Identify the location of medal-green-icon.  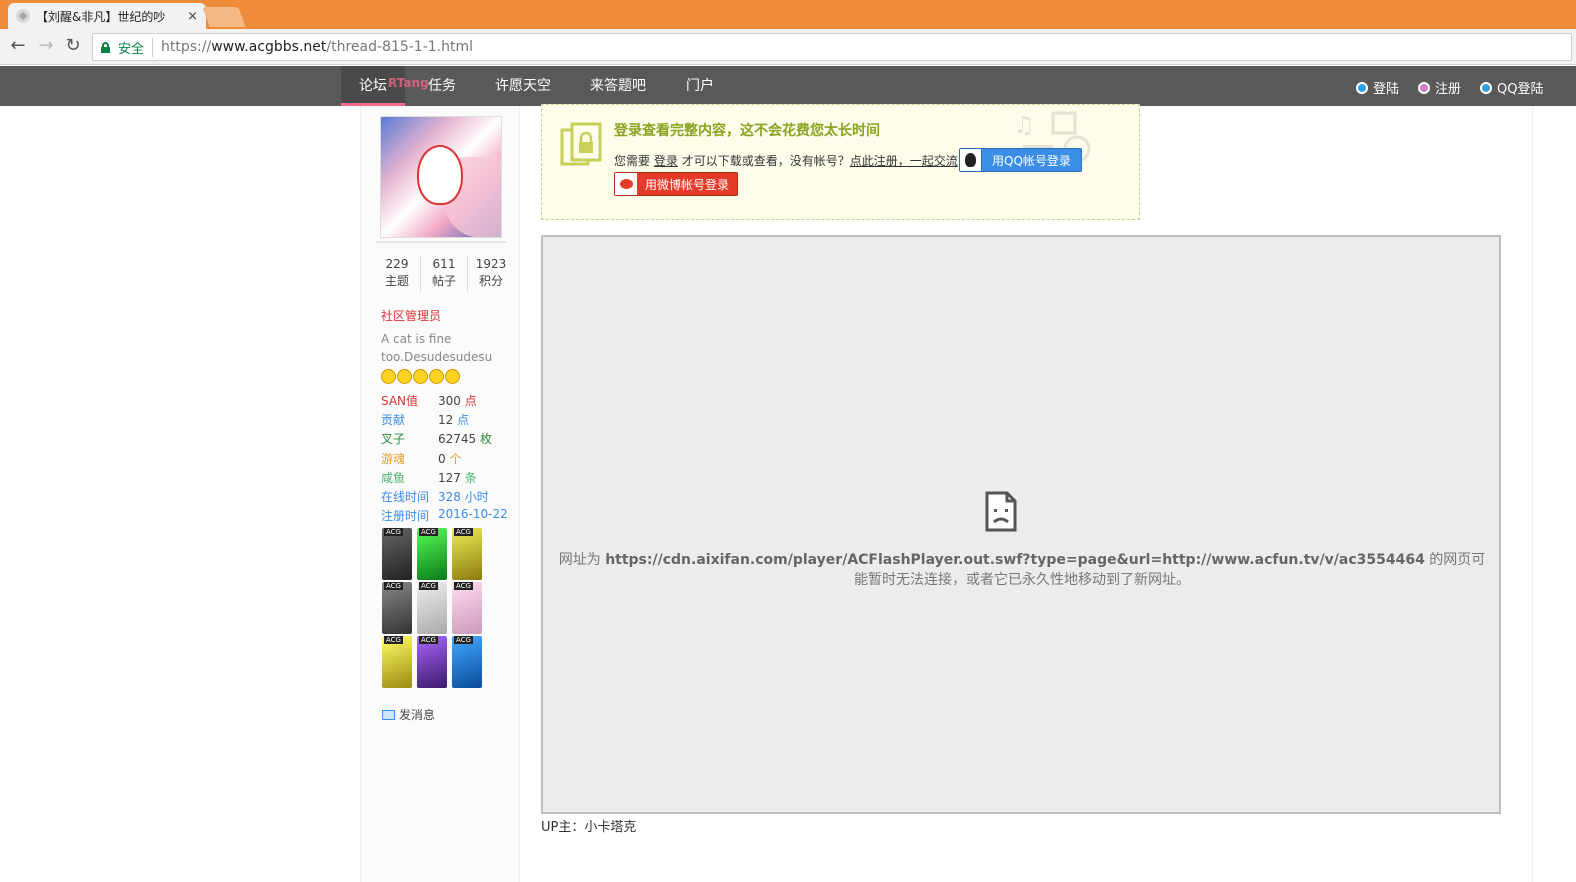
(432, 554).